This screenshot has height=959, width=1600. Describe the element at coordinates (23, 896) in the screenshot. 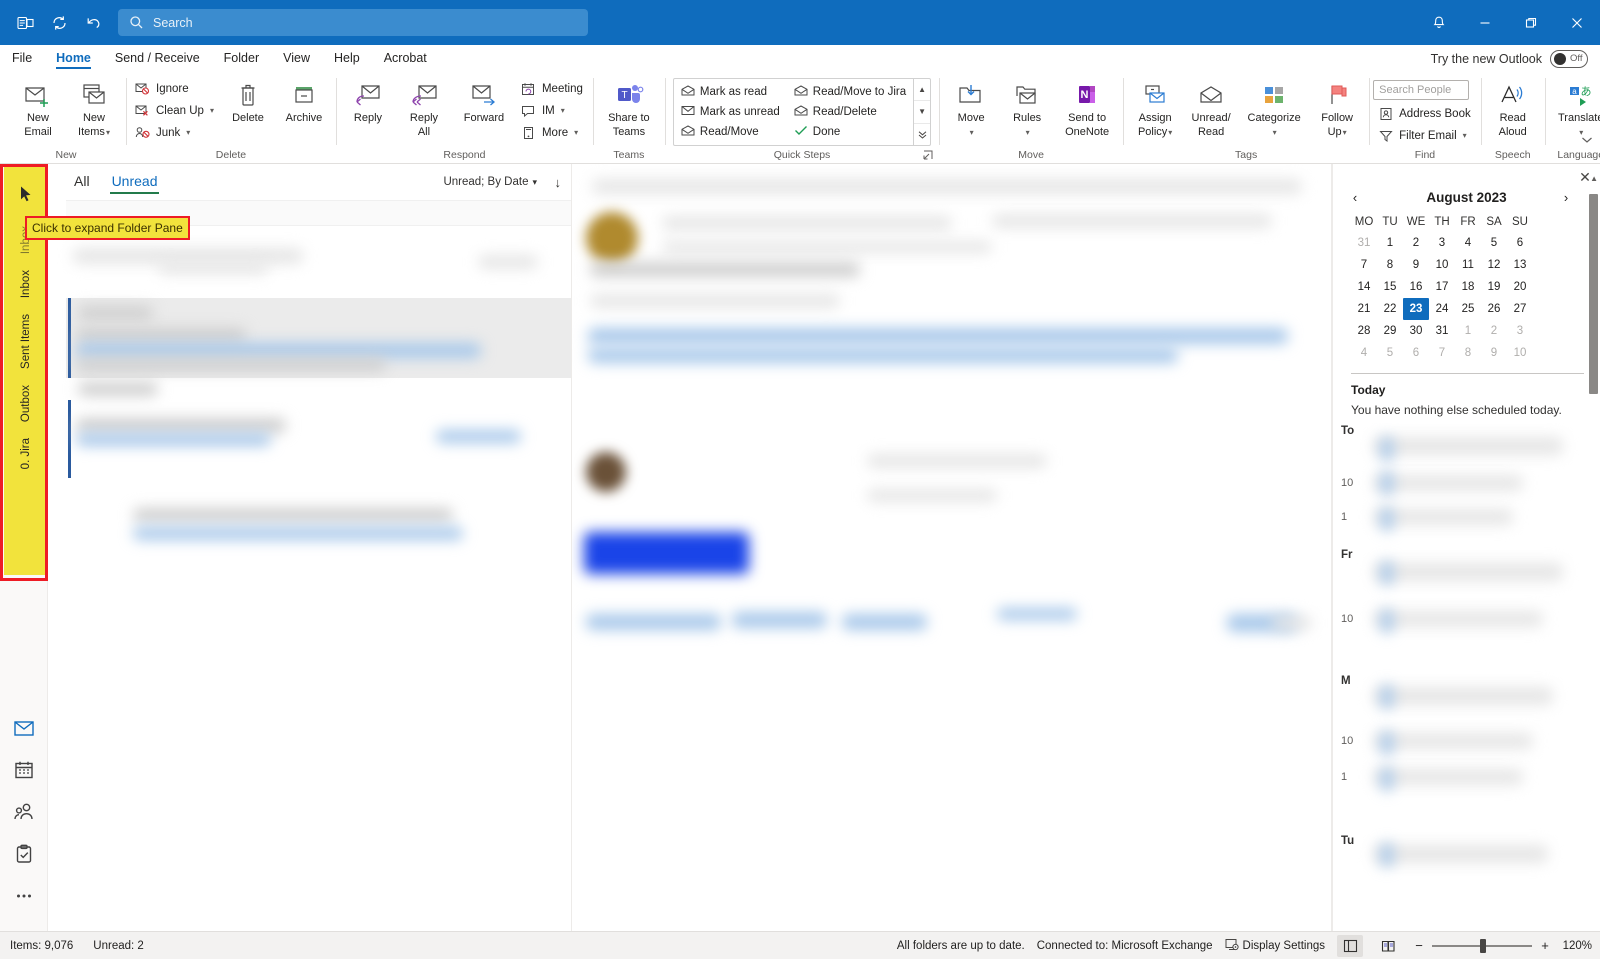

I see `rail-item-more` at that location.